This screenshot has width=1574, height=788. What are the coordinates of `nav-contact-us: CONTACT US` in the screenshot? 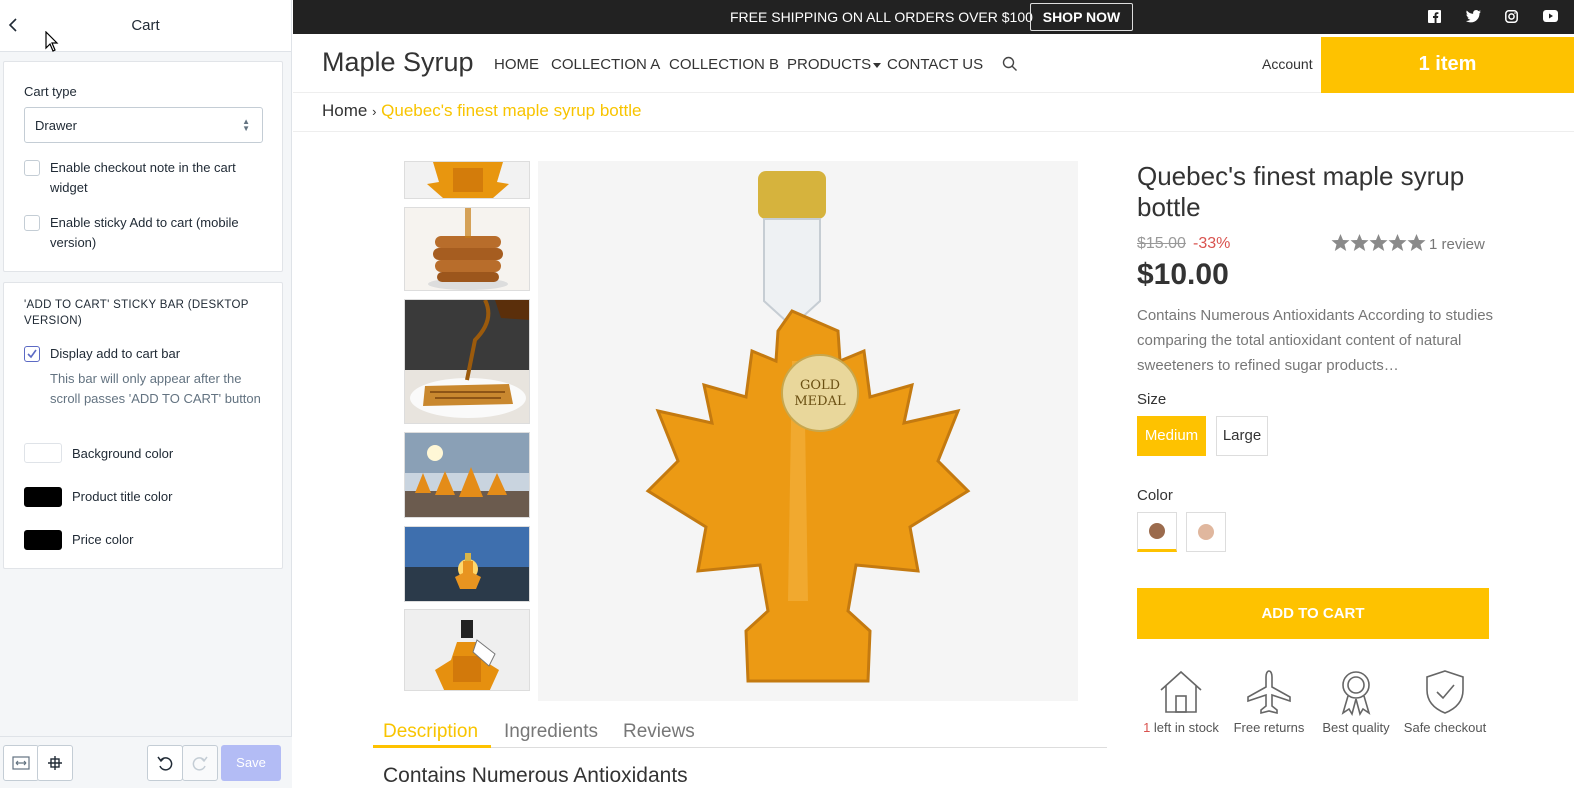 It's located at (935, 64).